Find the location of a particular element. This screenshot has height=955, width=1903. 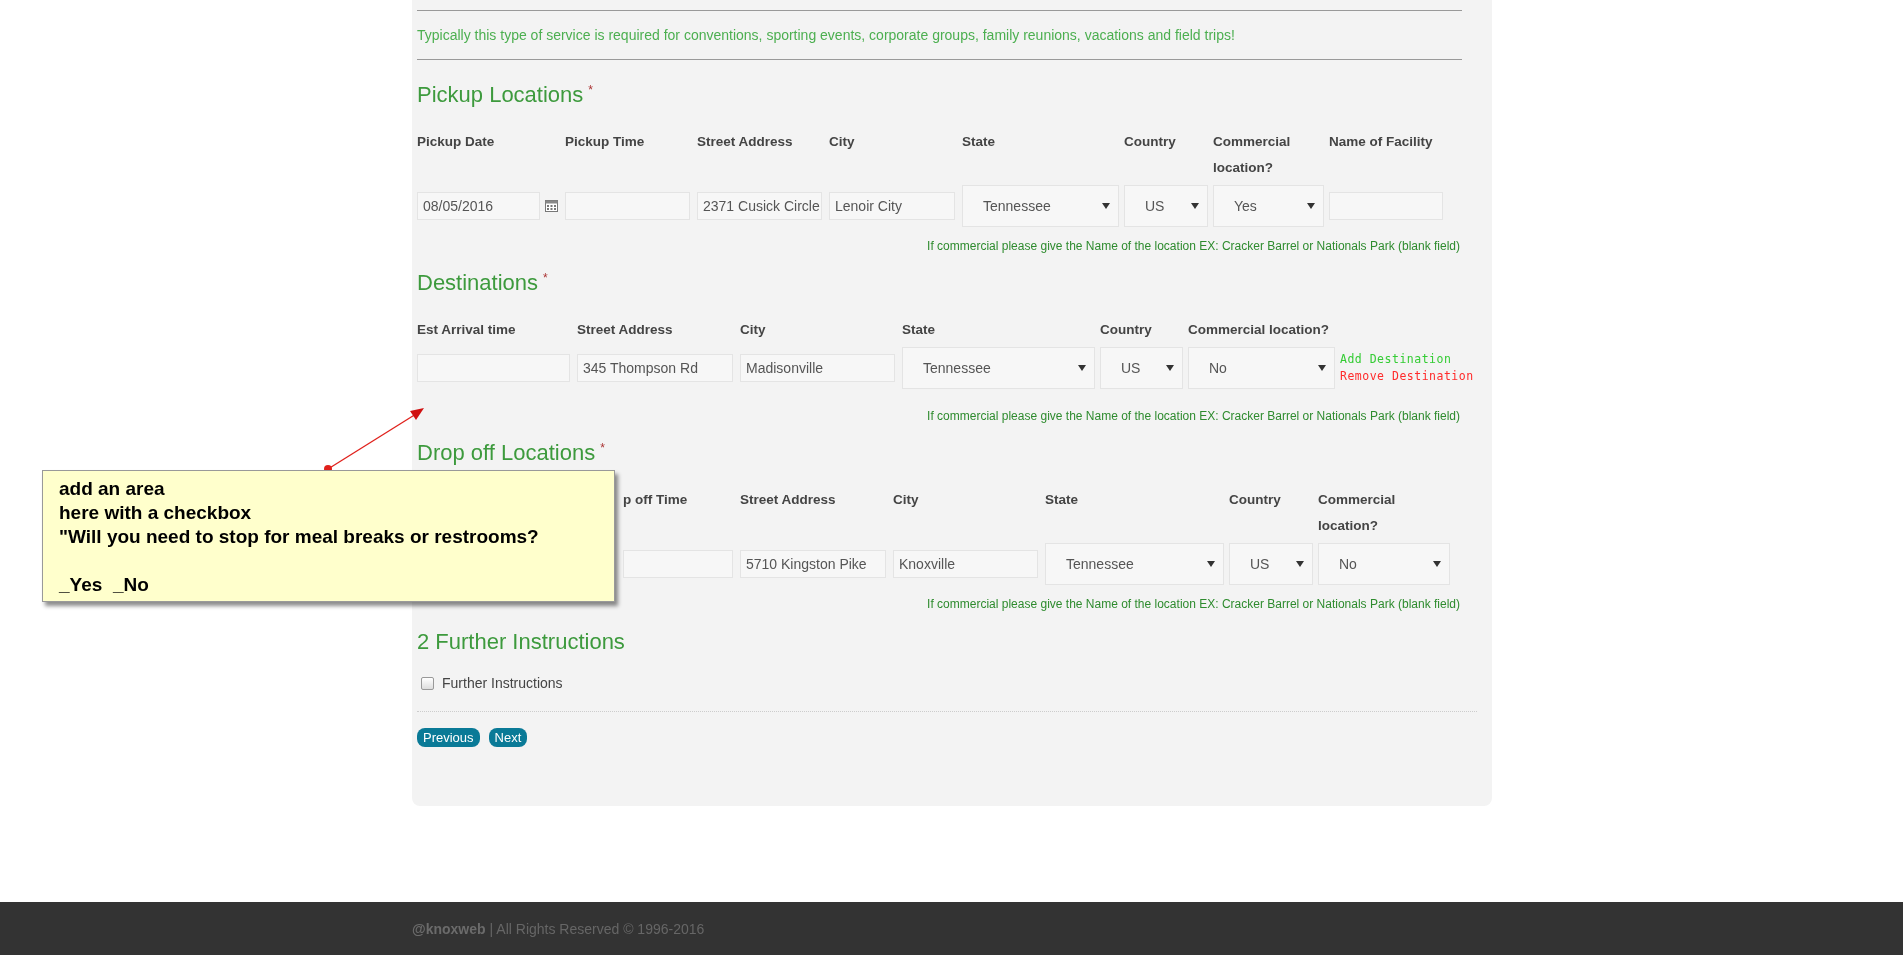

input-field: 2371 Cusick Circle is located at coordinates (759, 206).